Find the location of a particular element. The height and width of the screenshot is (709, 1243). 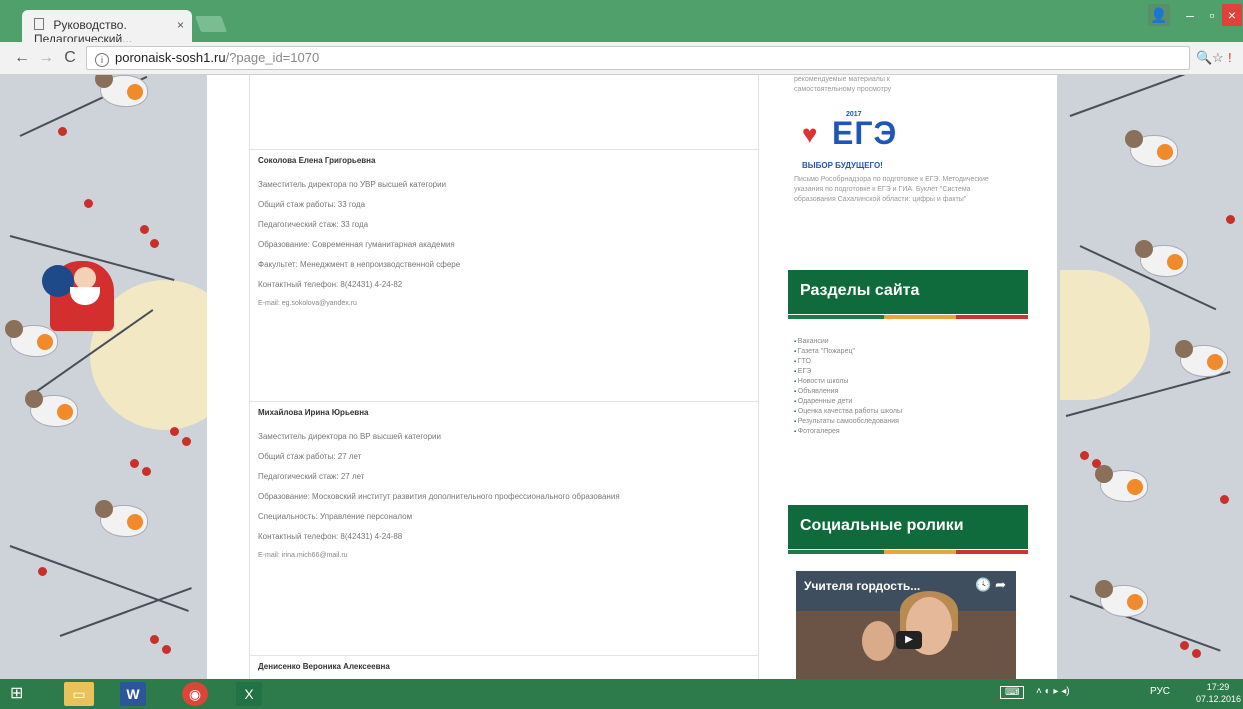

word-icon: W is located at coordinates (133, 694).